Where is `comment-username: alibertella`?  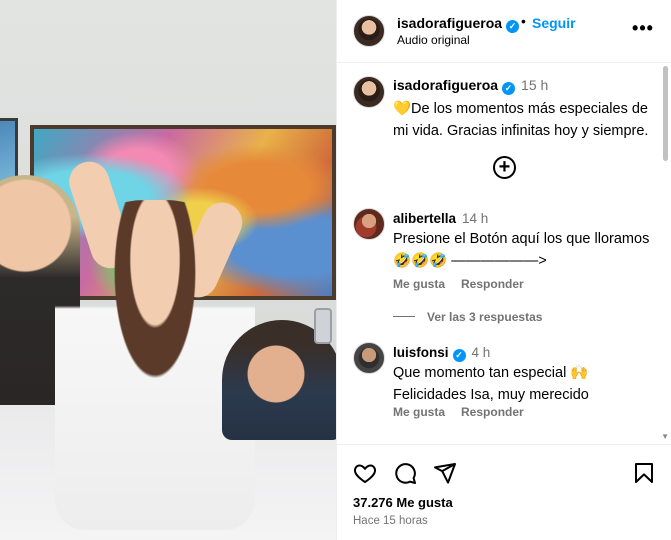 comment-username: alibertella is located at coordinates (424, 218).